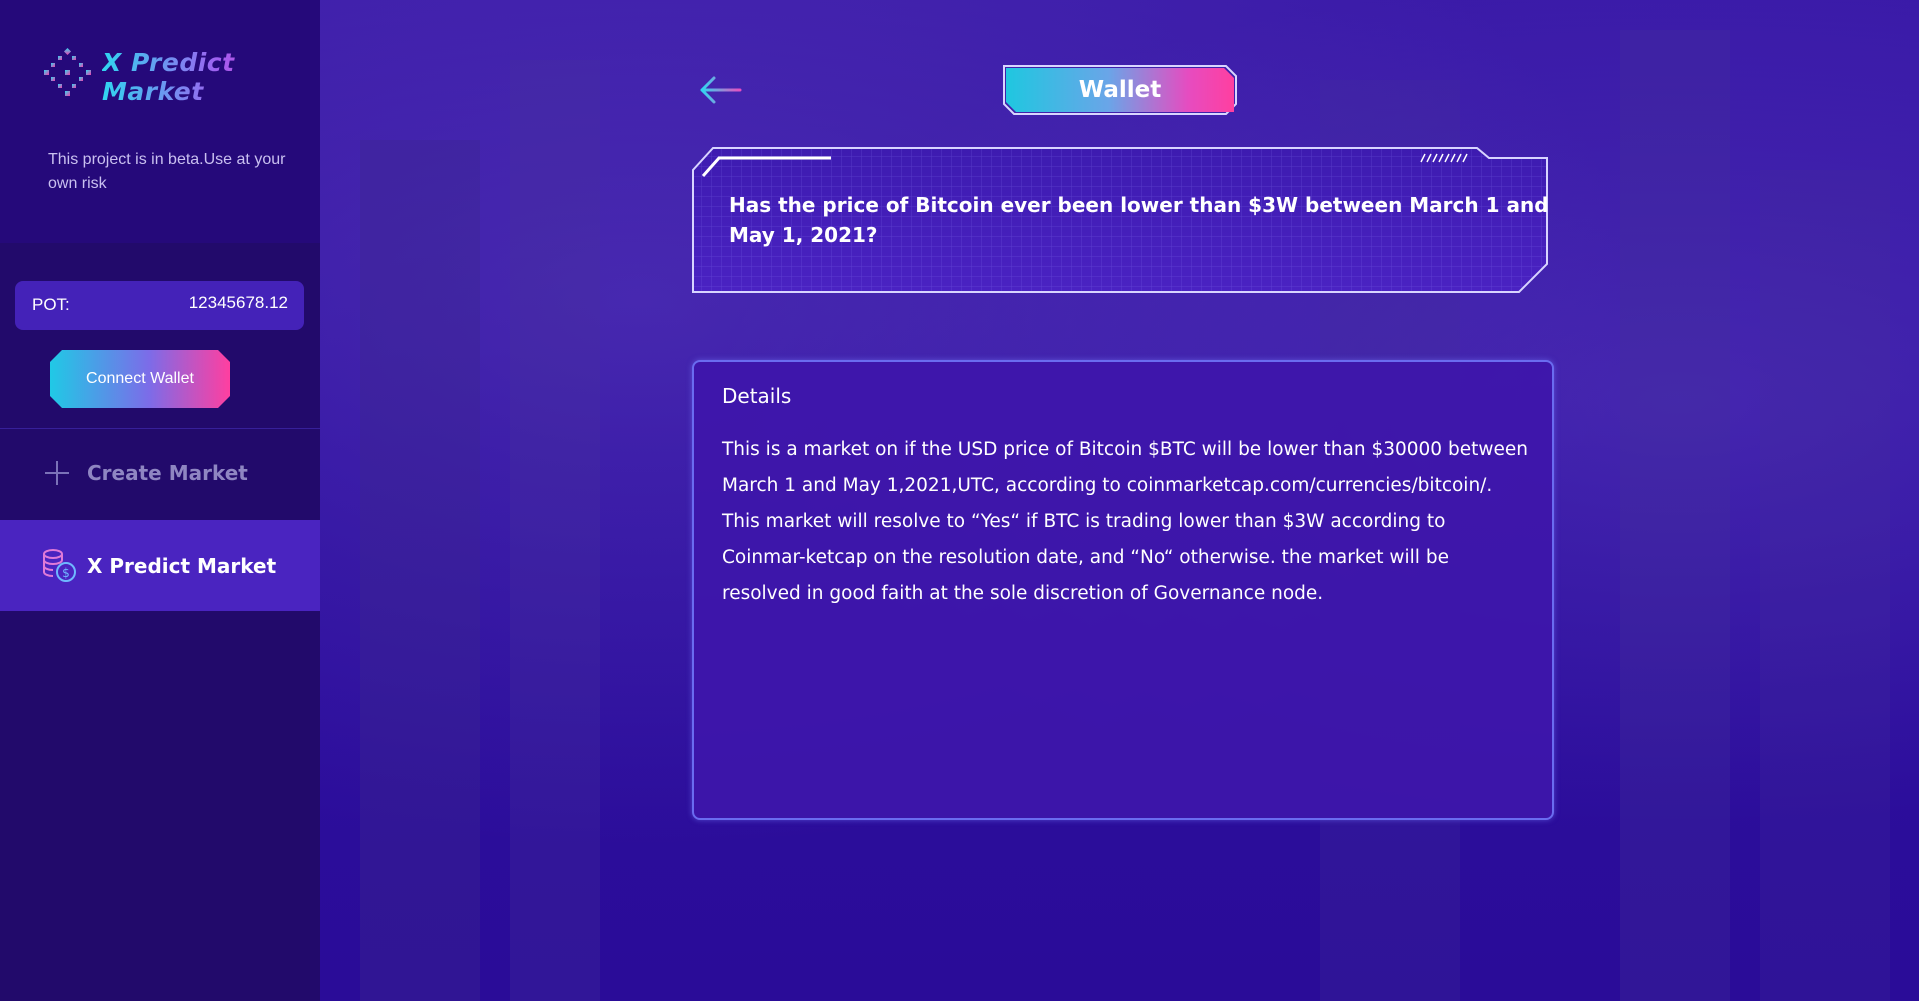  I want to click on brand-logo: X Predict Market, so click(179, 77).